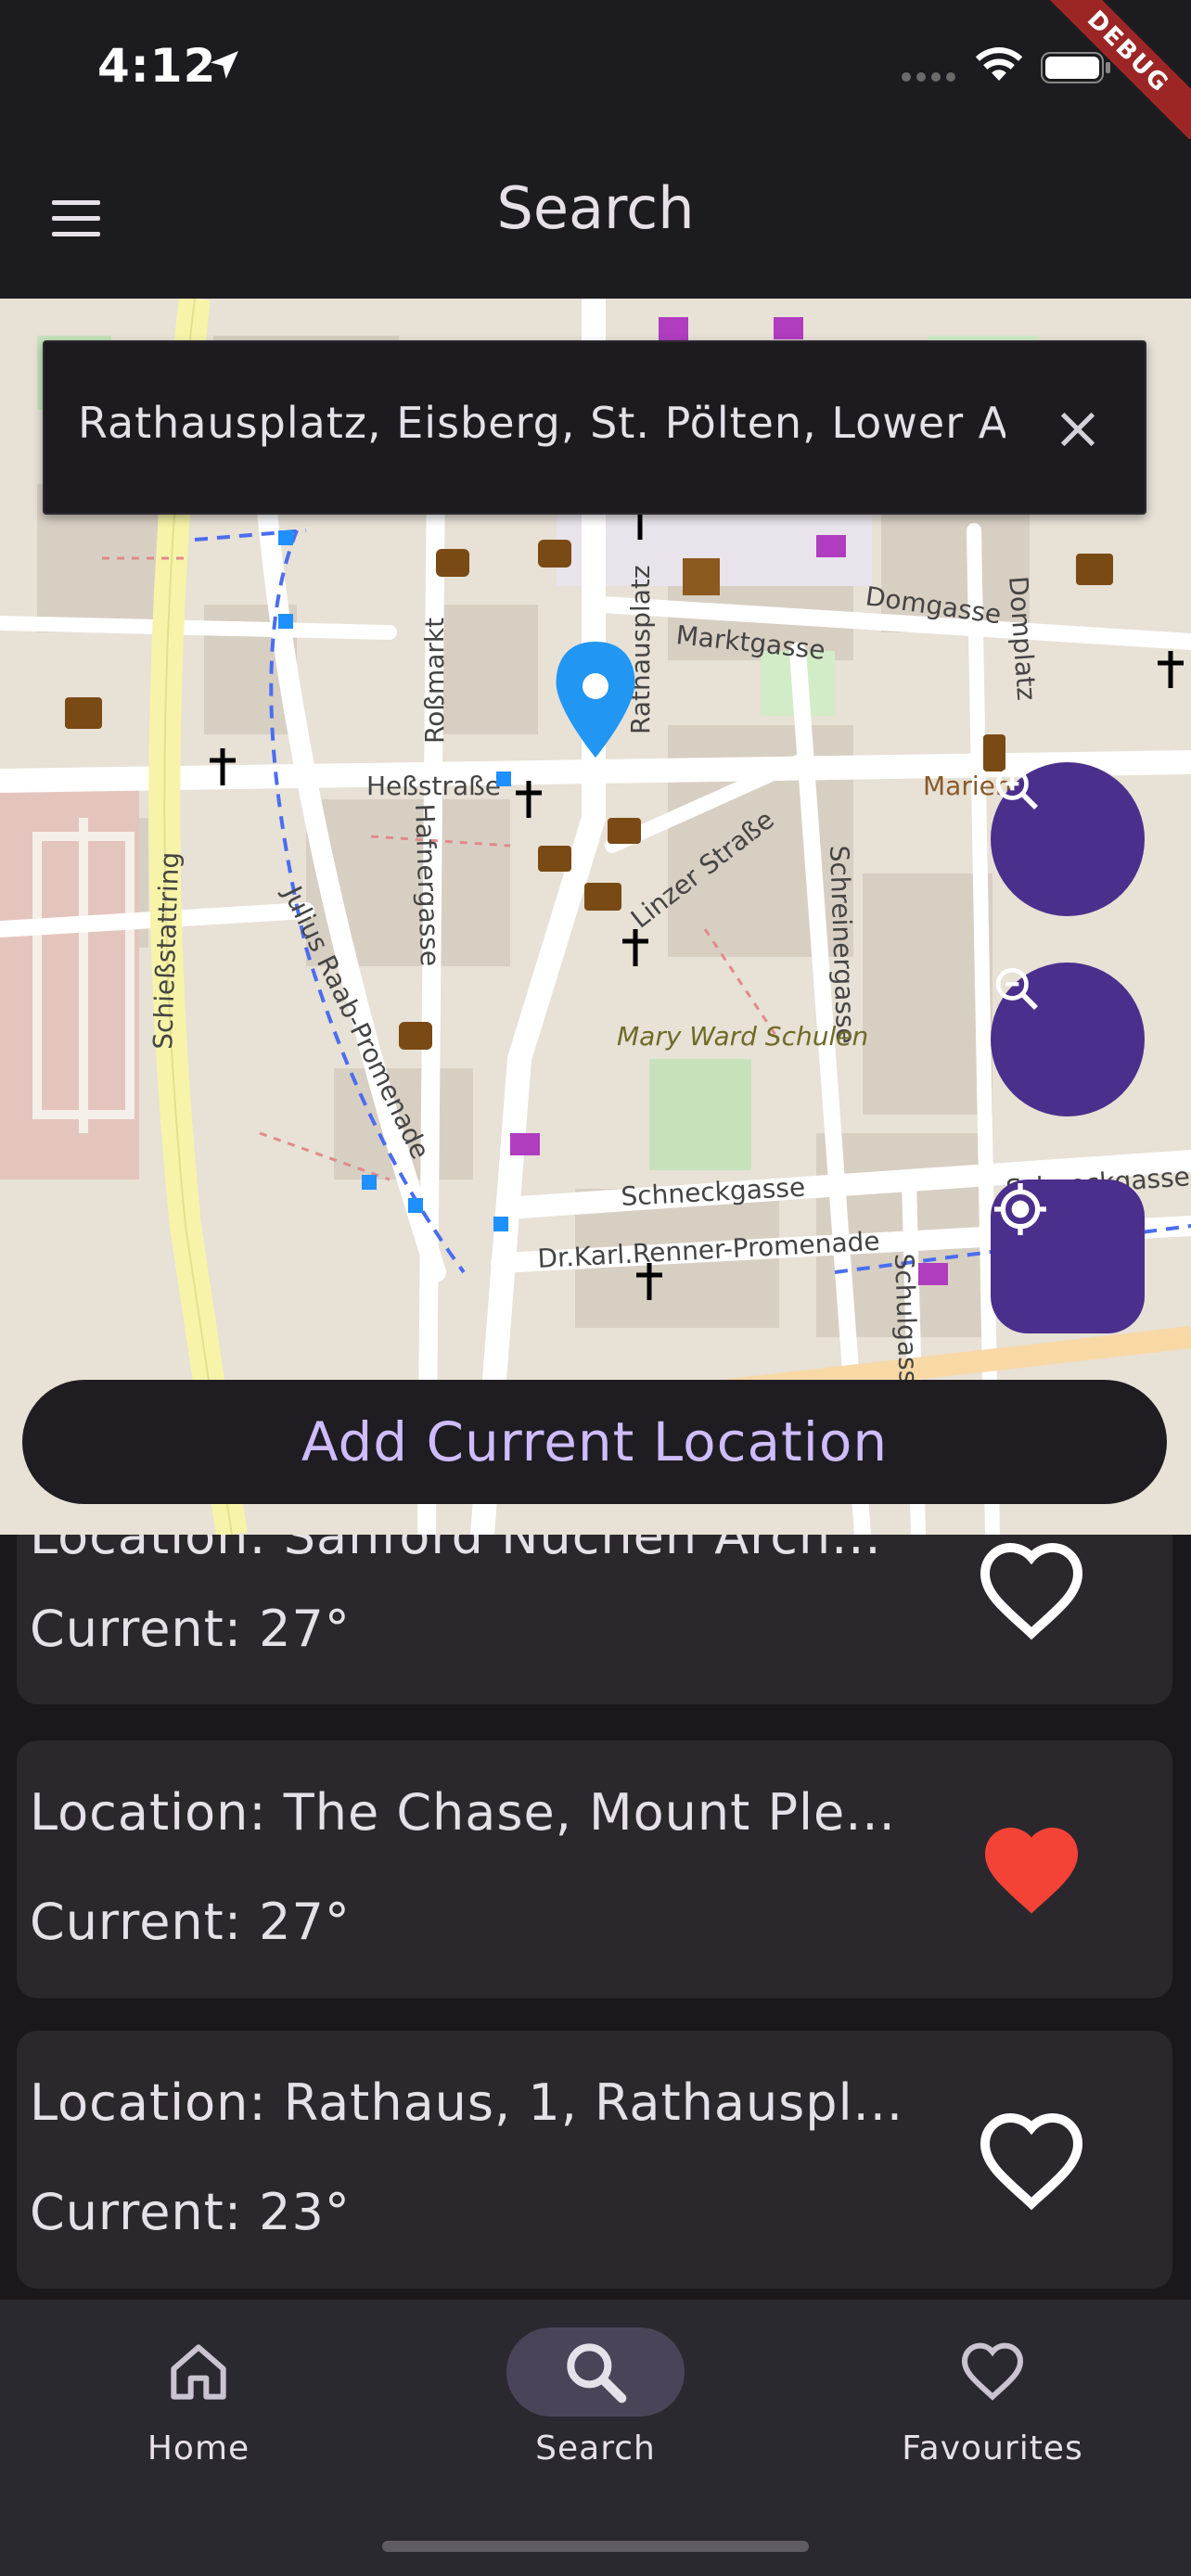 Image resolution: width=1191 pixels, height=2576 pixels. I want to click on map-label: Heßstraße, so click(433, 786).